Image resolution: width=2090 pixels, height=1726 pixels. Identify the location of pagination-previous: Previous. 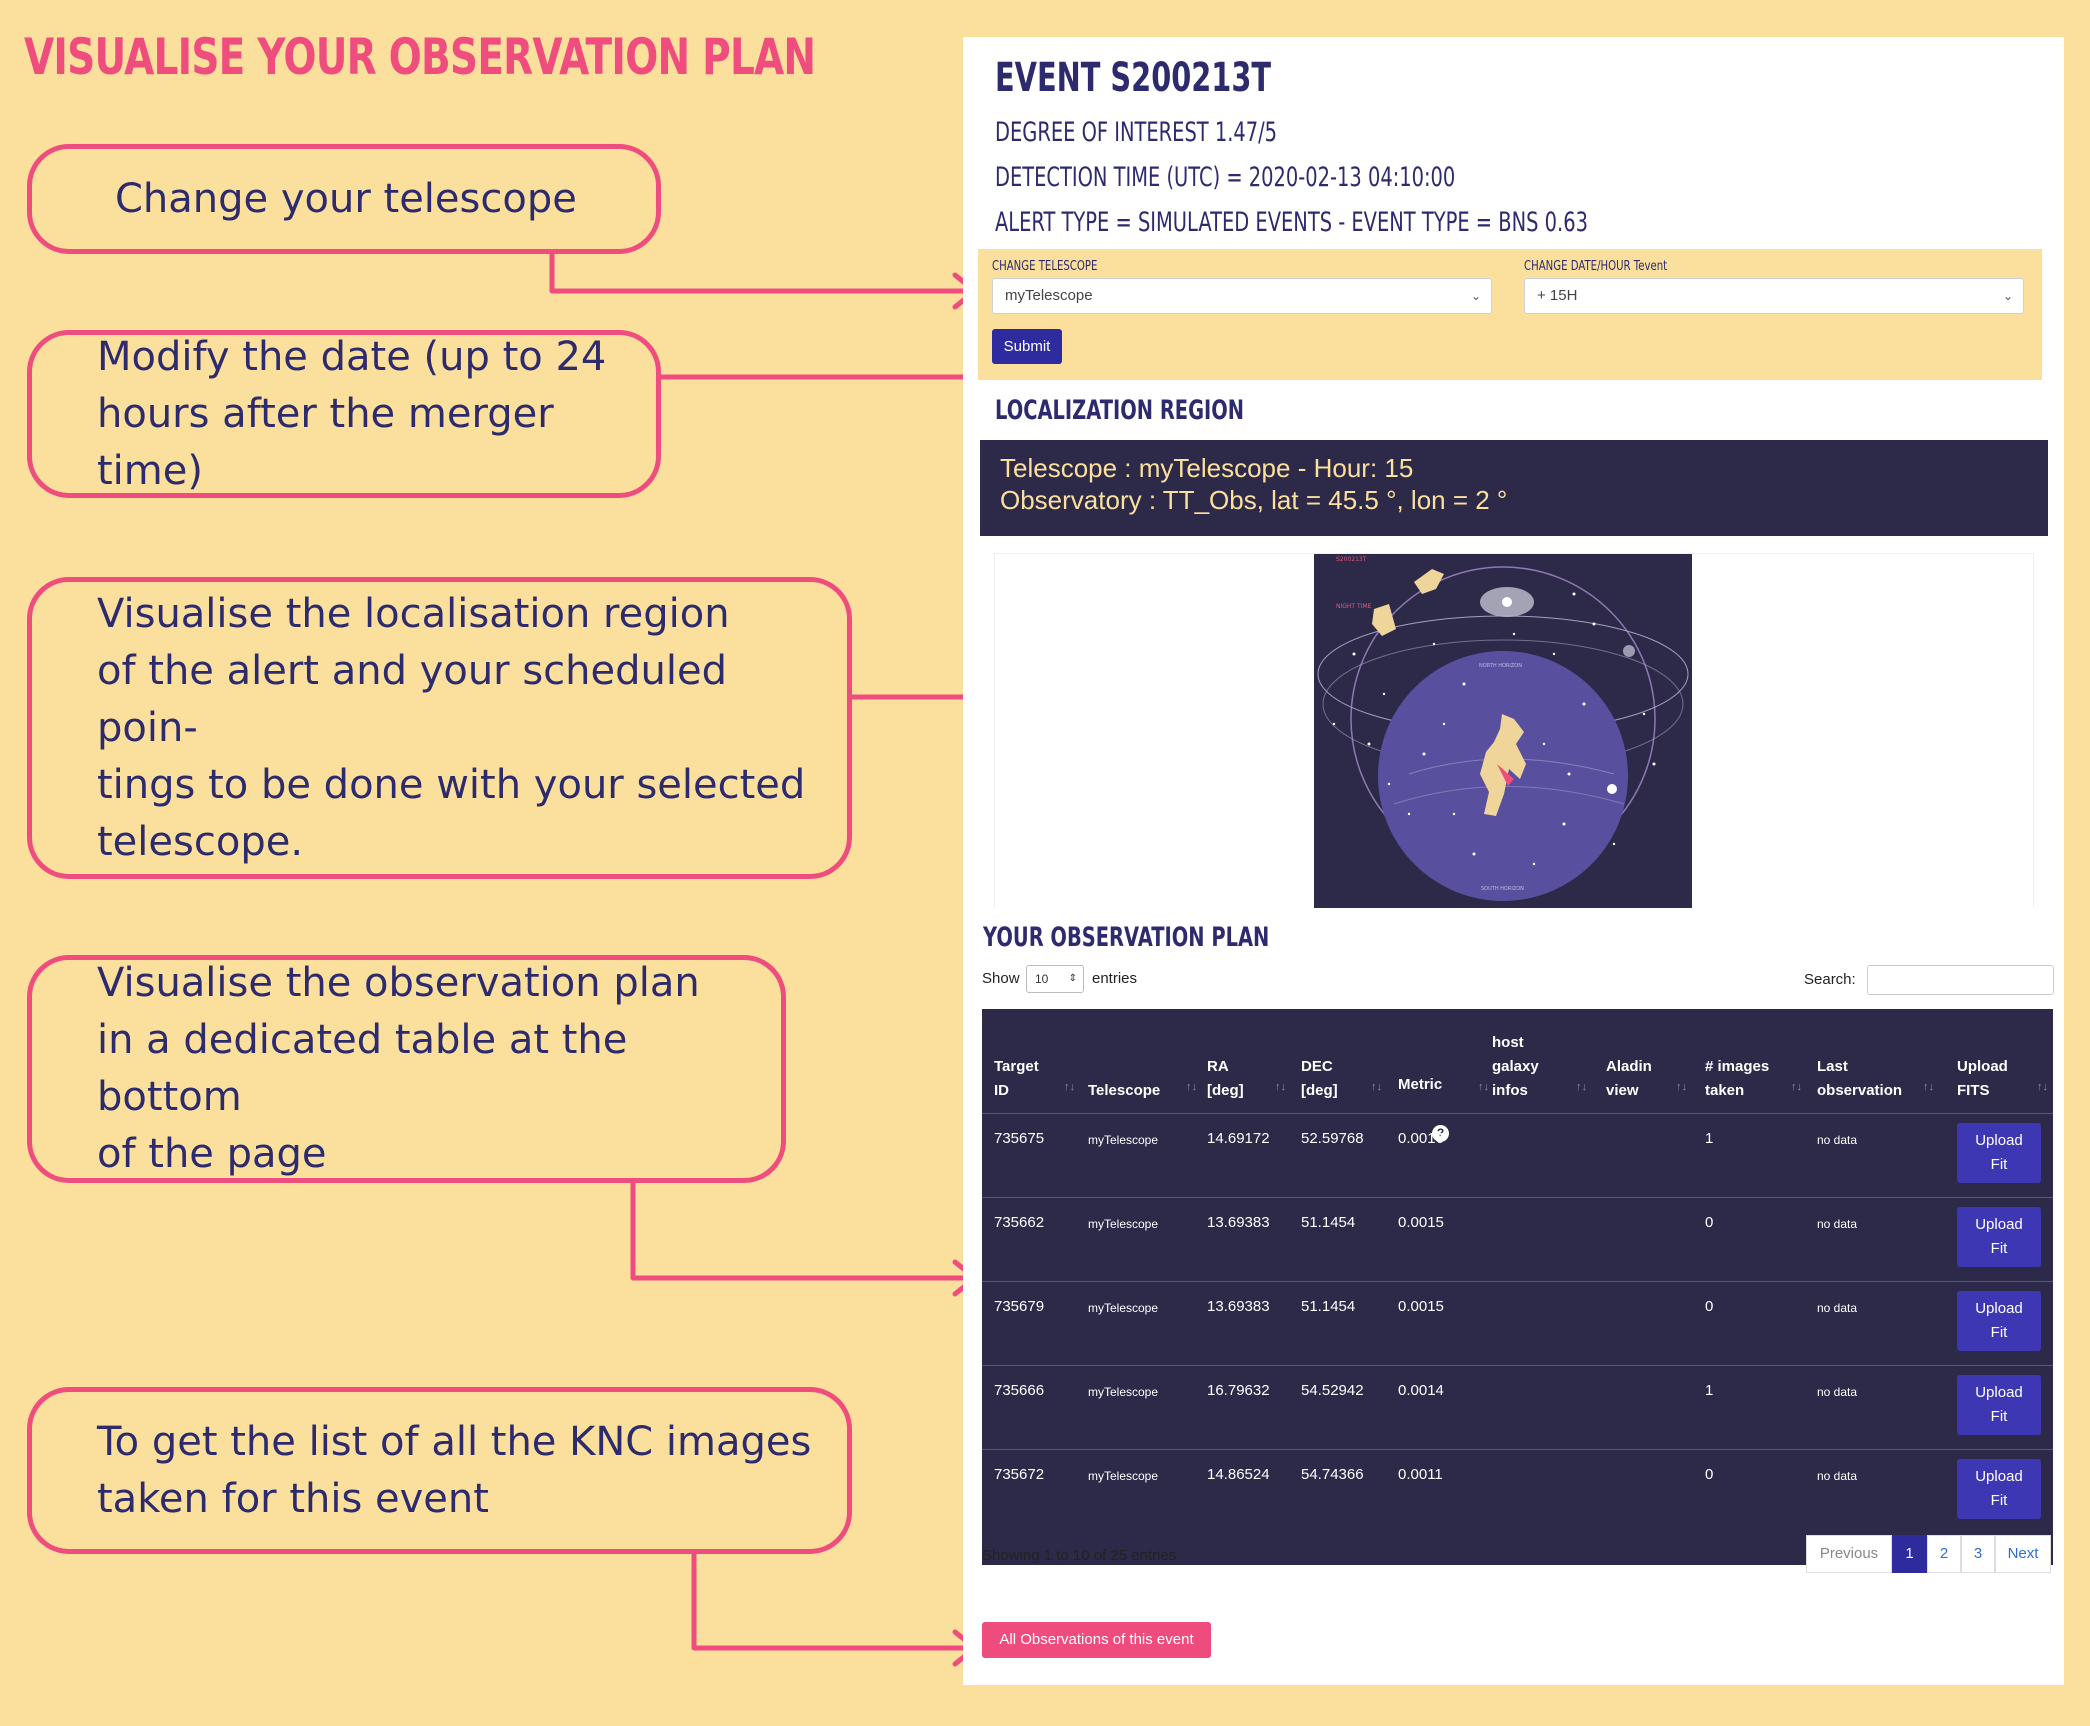
(1849, 1554).